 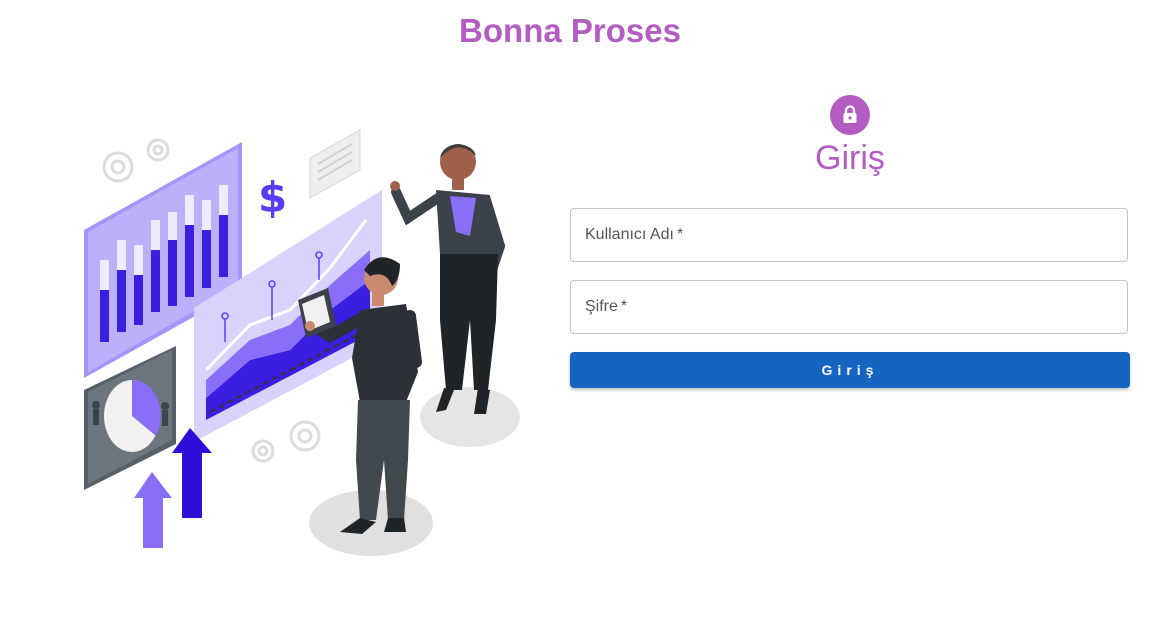 I want to click on floor-shadow, so click(x=470, y=417).